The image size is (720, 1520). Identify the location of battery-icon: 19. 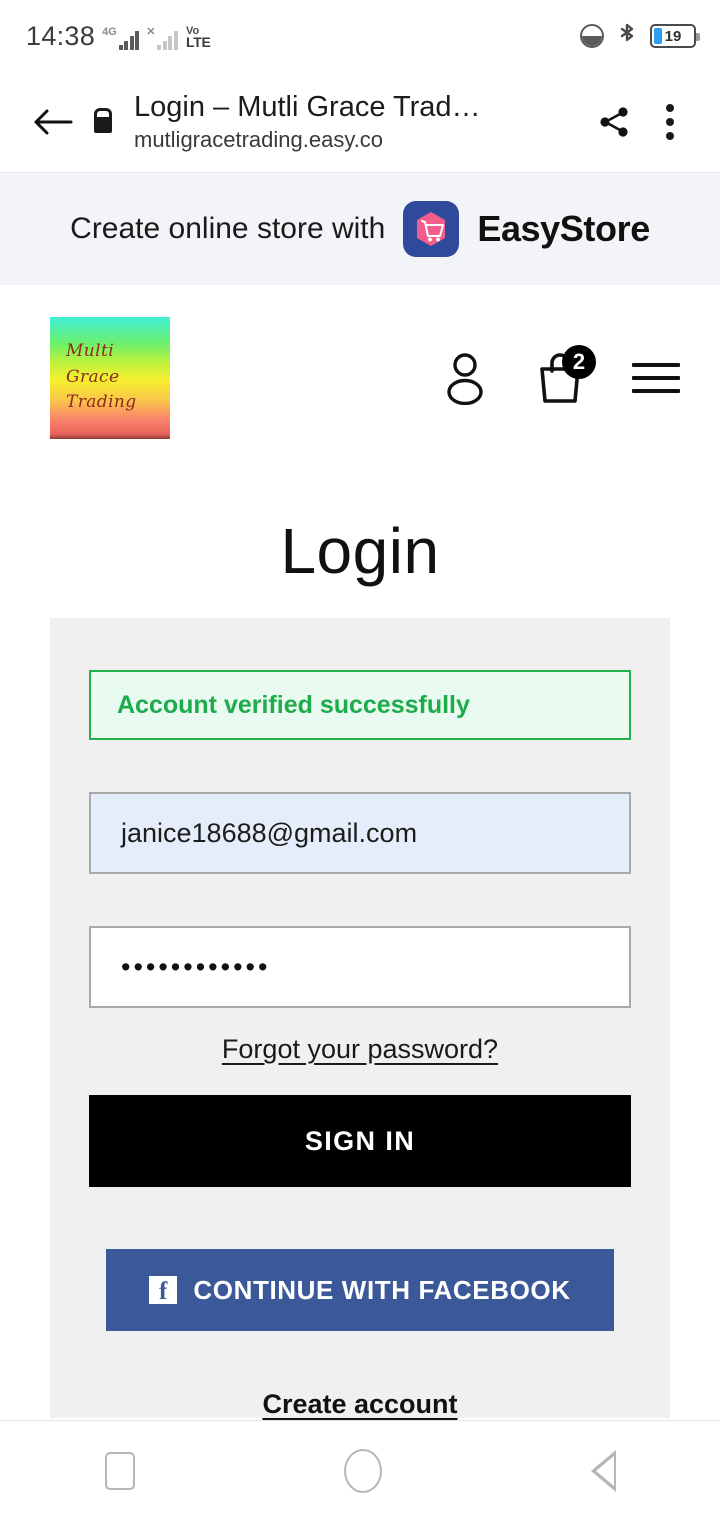
(675, 36).